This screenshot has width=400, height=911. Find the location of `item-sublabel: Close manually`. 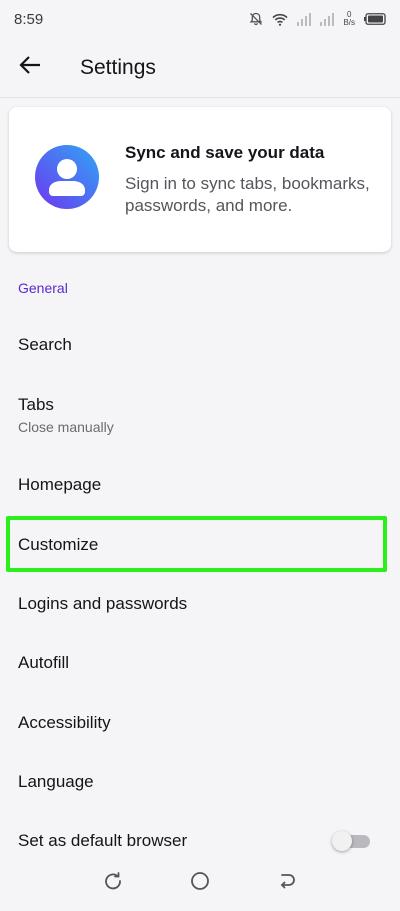

item-sublabel: Close manually is located at coordinates (66, 427).